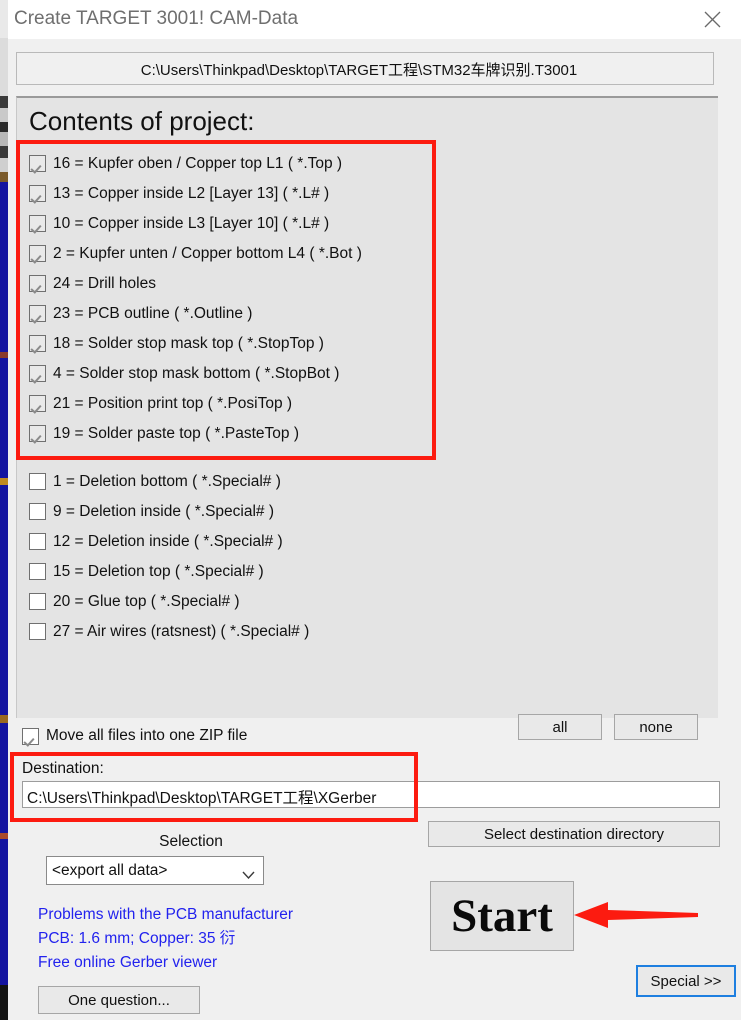  I want to click on chevron-down-icon, so click(248, 873).